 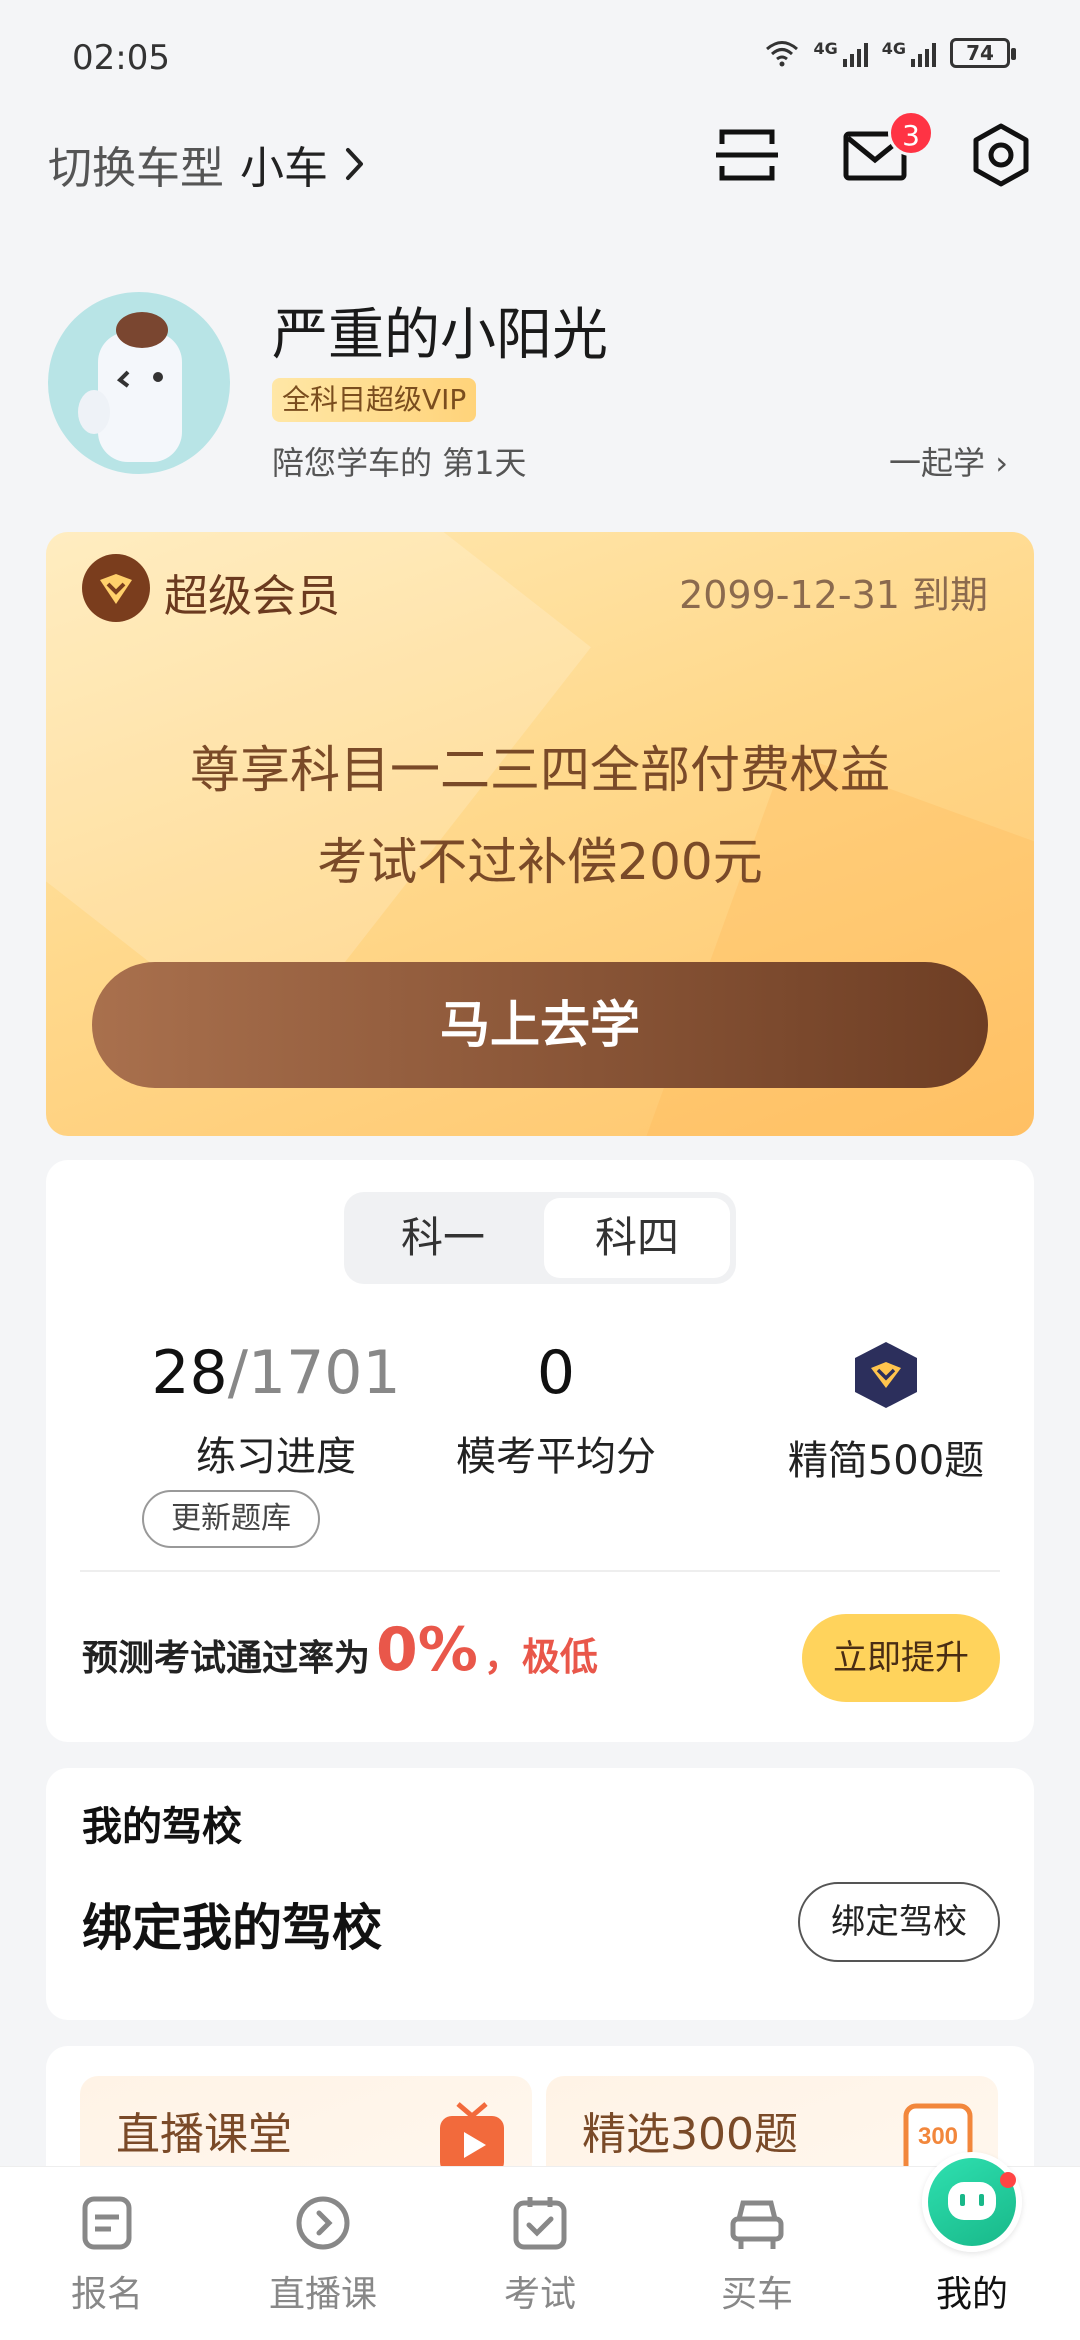 What do you see at coordinates (540, 60) in the screenshot?
I see `status-bar: 02:05 4G 4G 74` at bounding box center [540, 60].